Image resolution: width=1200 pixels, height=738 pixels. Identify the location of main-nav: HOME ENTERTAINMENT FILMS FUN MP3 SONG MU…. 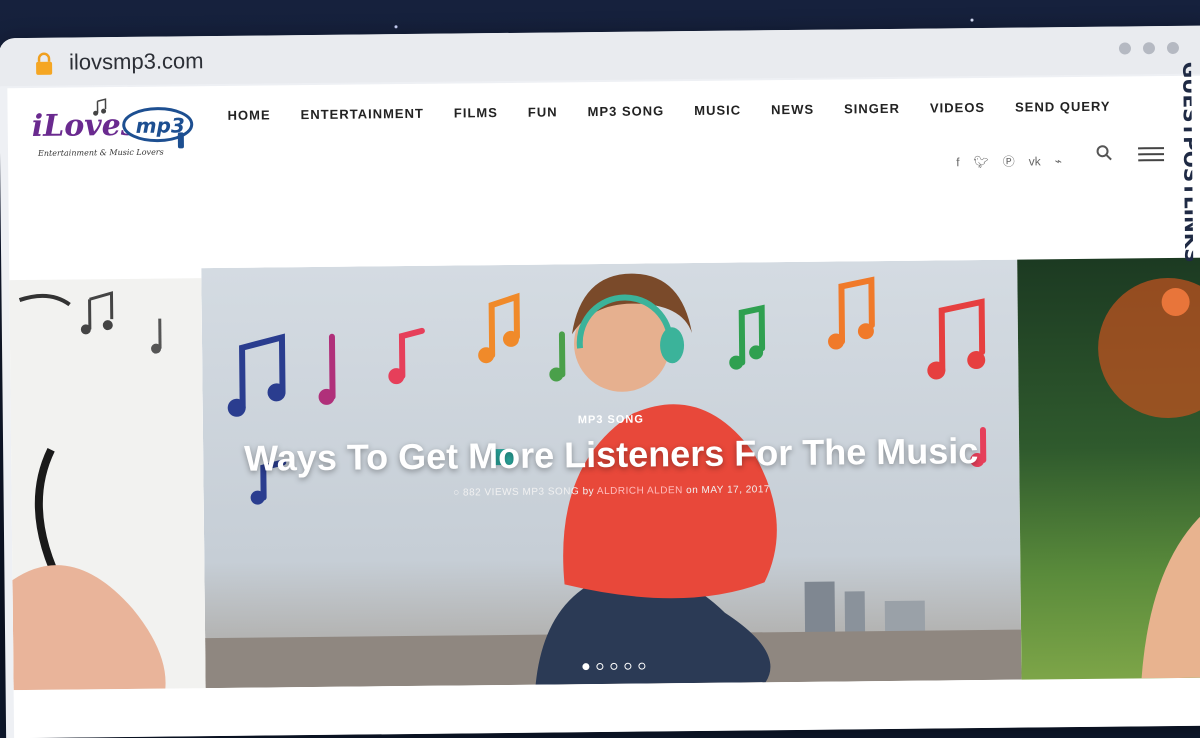
(669, 111).